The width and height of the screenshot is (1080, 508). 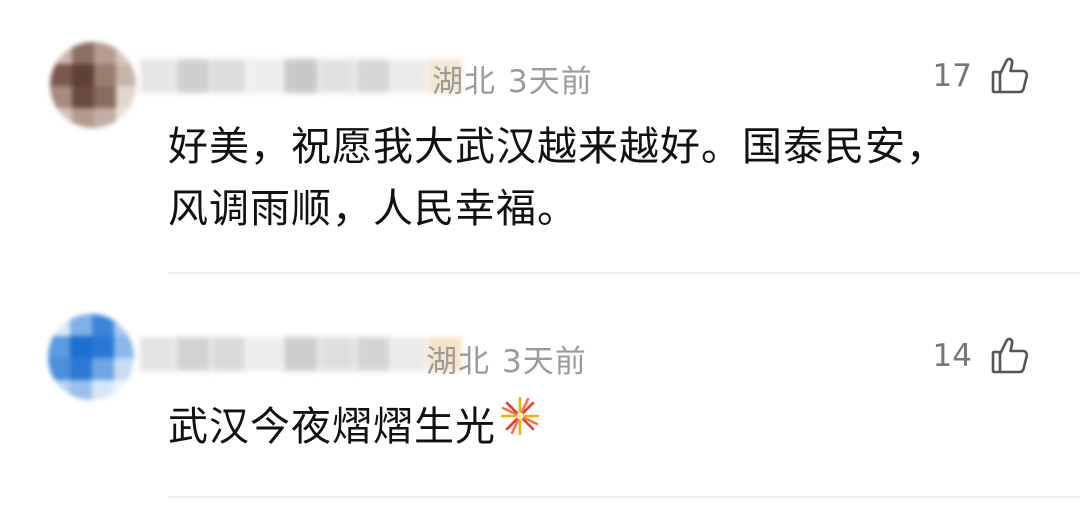 What do you see at coordinates (981, 76) in the screenshot?
I see `like-button: 17` at bounding box center [981, 76].